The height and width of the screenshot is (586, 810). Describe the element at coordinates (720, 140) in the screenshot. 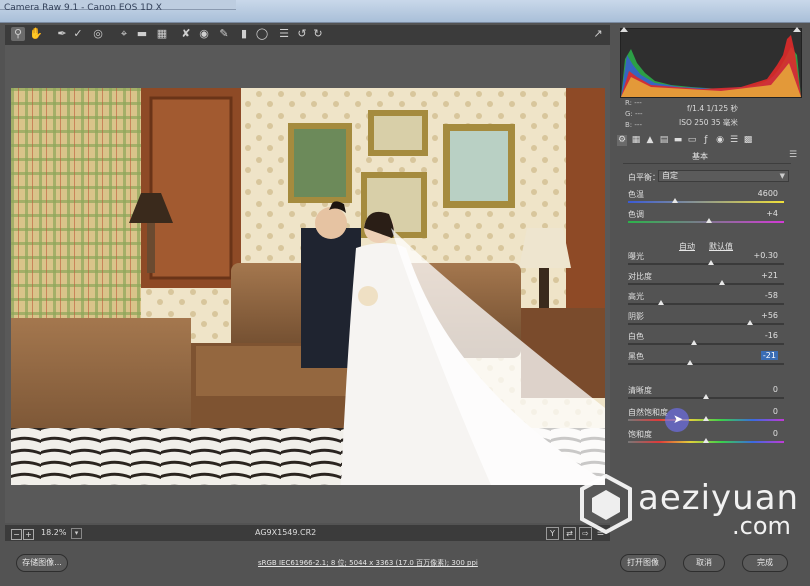

I see `tab-camera-calibration-icon: ◉` at that location.